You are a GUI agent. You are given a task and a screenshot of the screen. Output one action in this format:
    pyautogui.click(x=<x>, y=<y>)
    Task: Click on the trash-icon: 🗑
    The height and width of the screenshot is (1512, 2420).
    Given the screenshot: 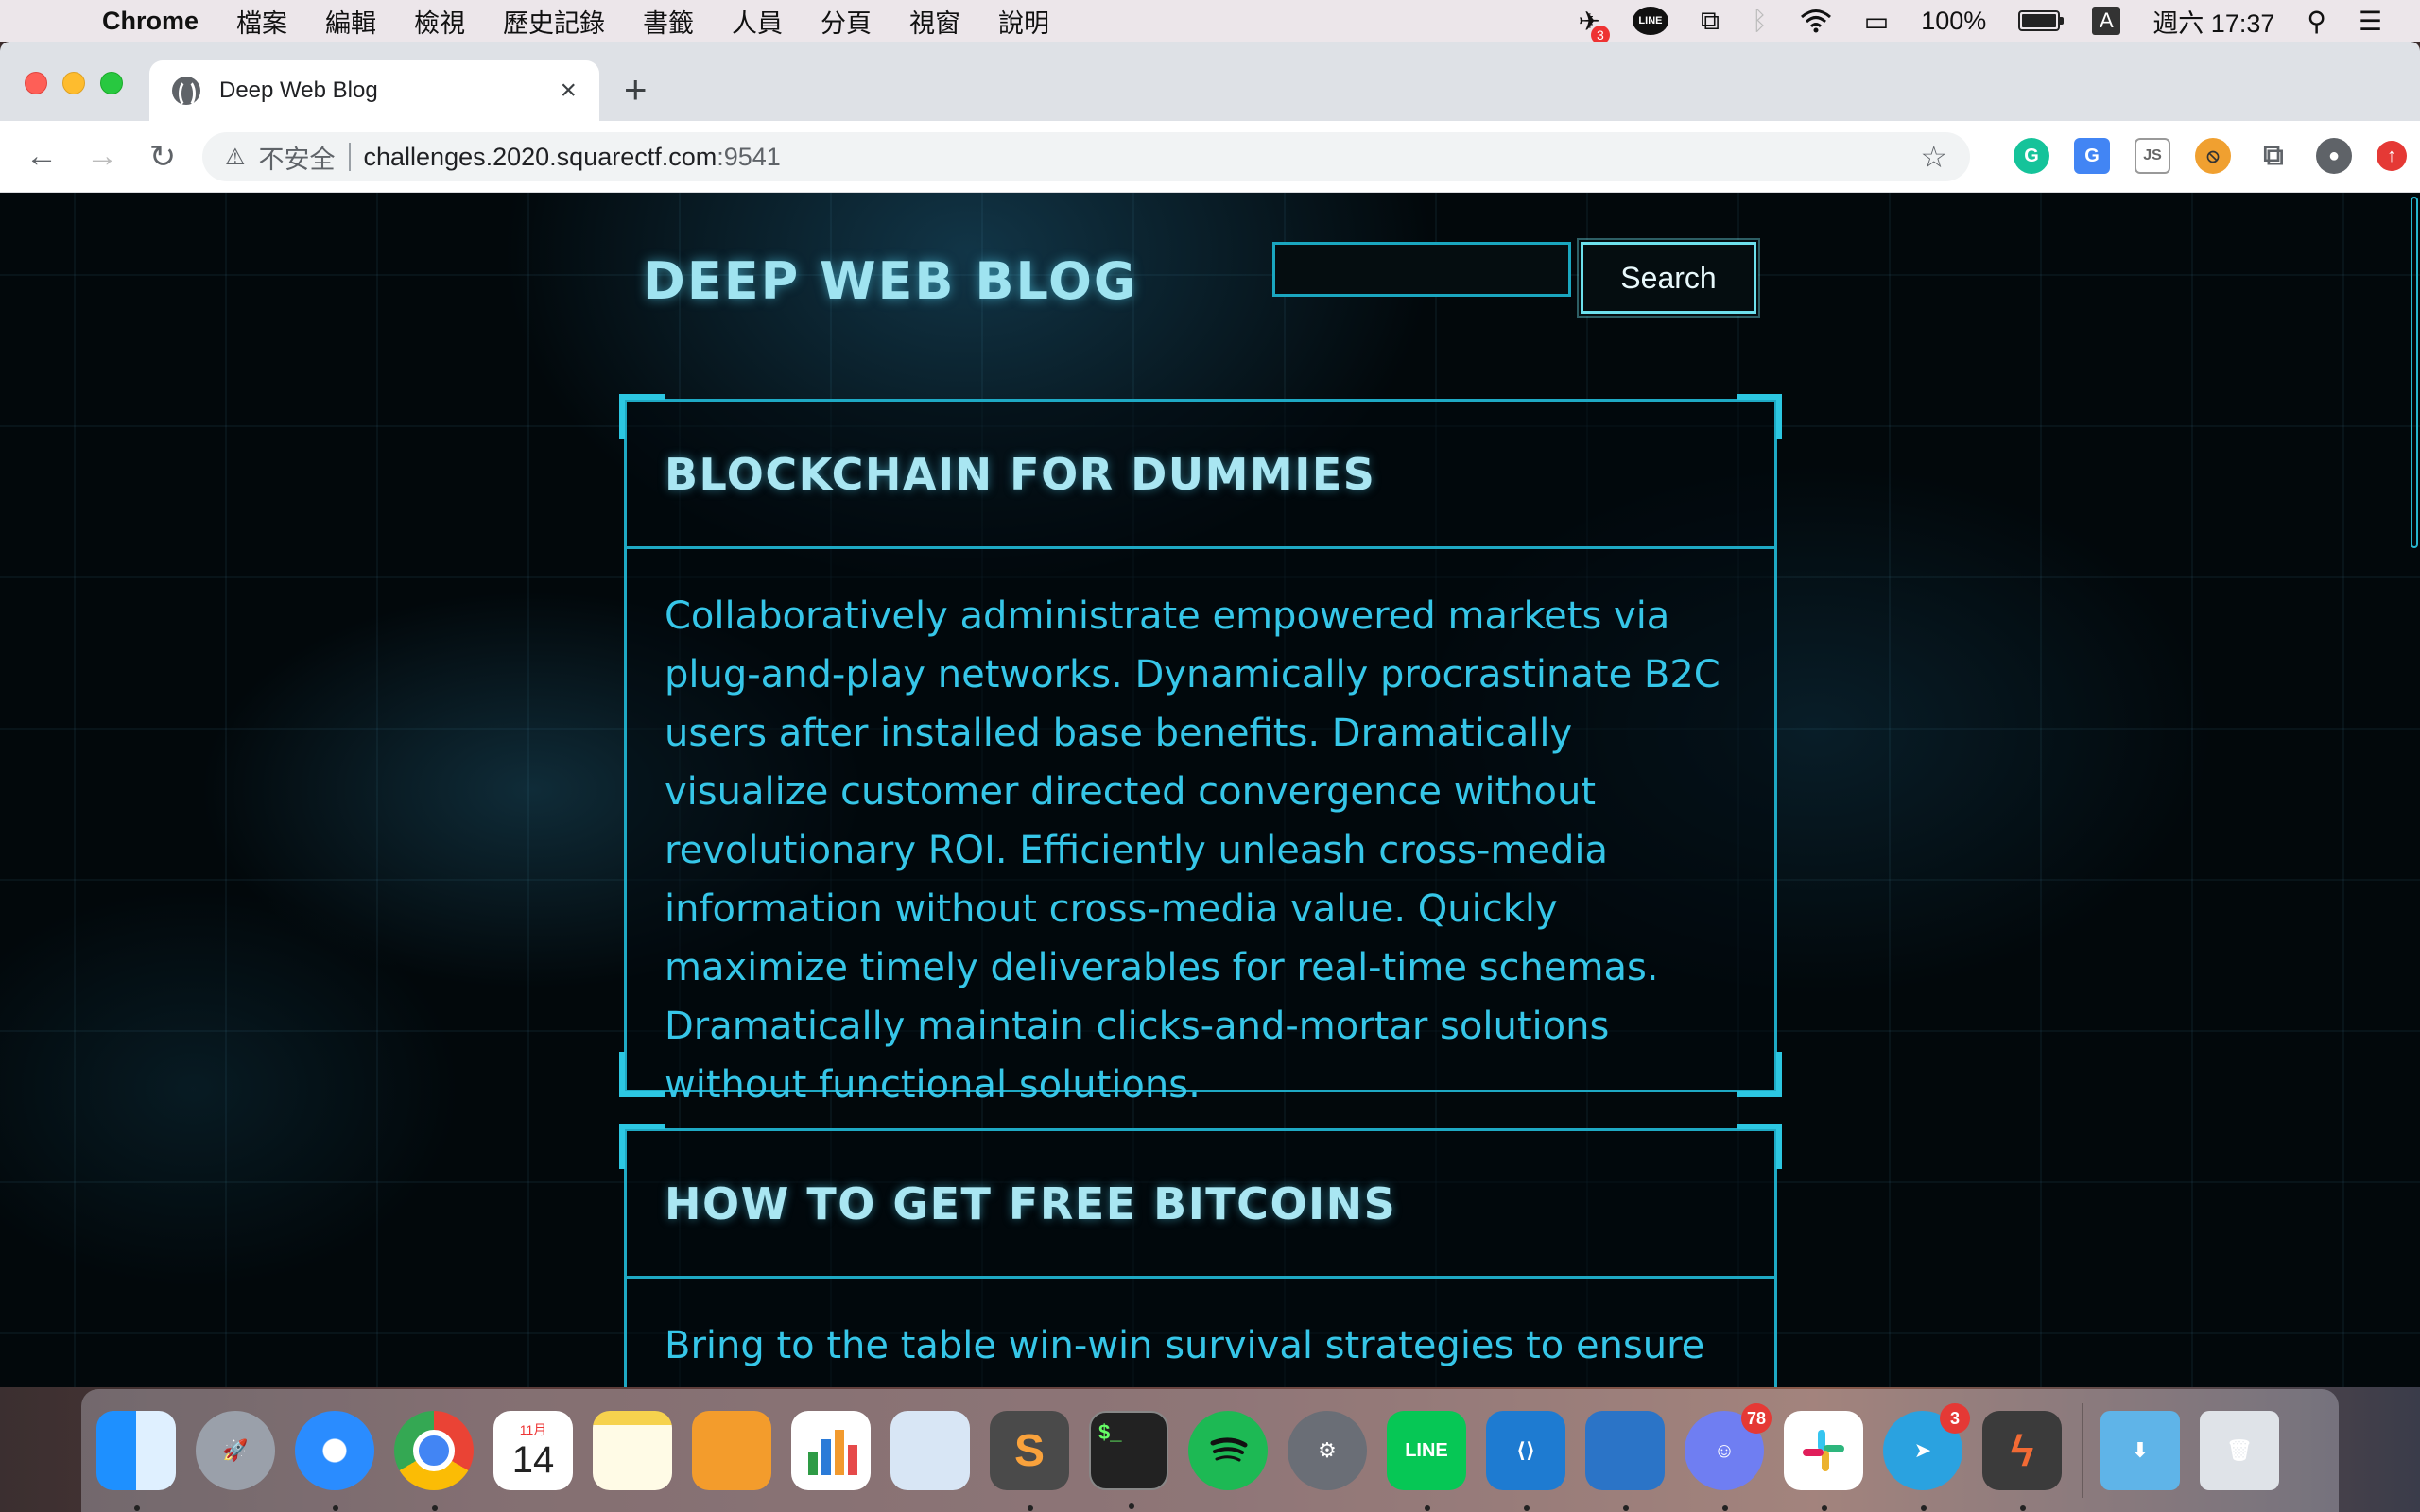 What is the action you would take?
    pyautogui.click(x=2239, y=1450)
    